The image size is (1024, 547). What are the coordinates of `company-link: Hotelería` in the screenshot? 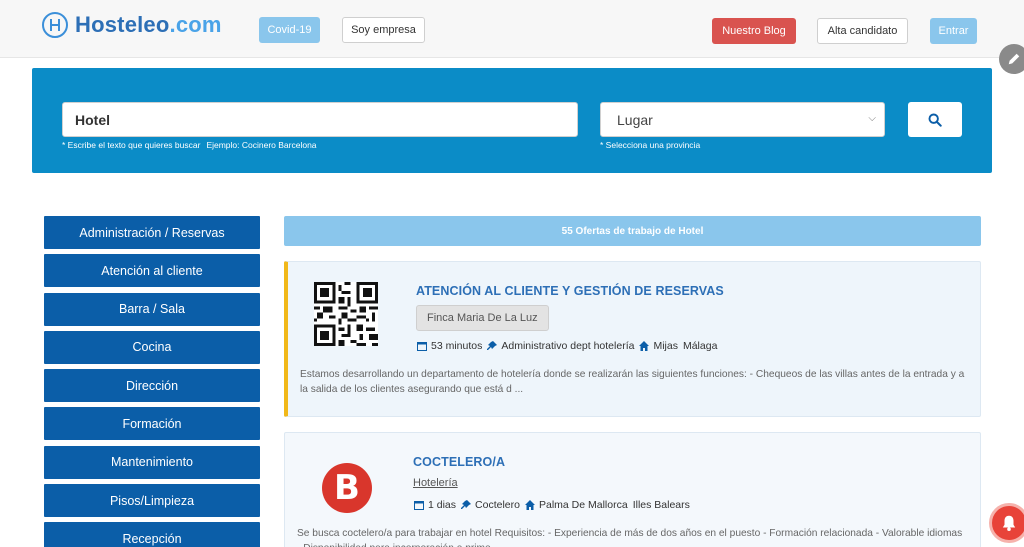 It's located at (435, 483).